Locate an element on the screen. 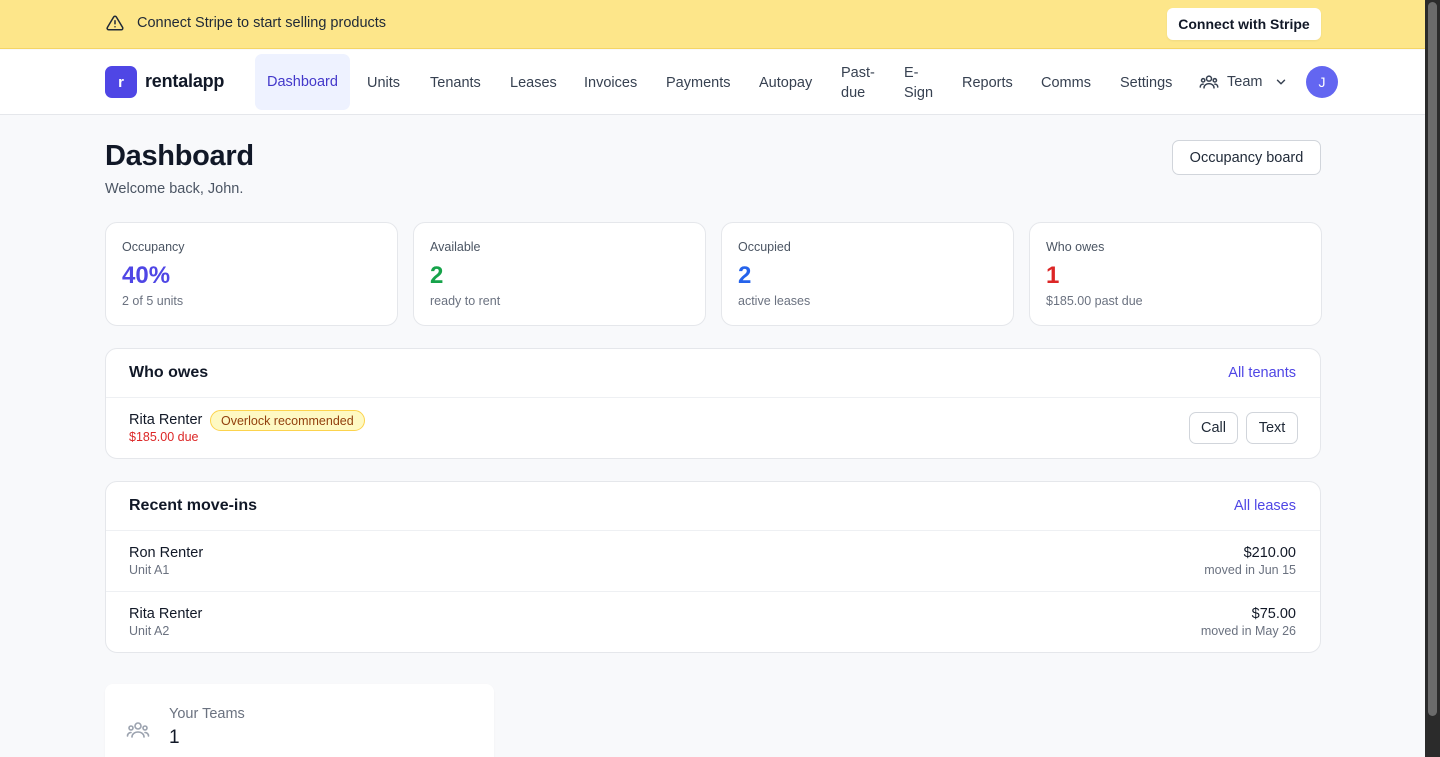  rent-amount: $75.00 is located at coordinates (1273, 614).